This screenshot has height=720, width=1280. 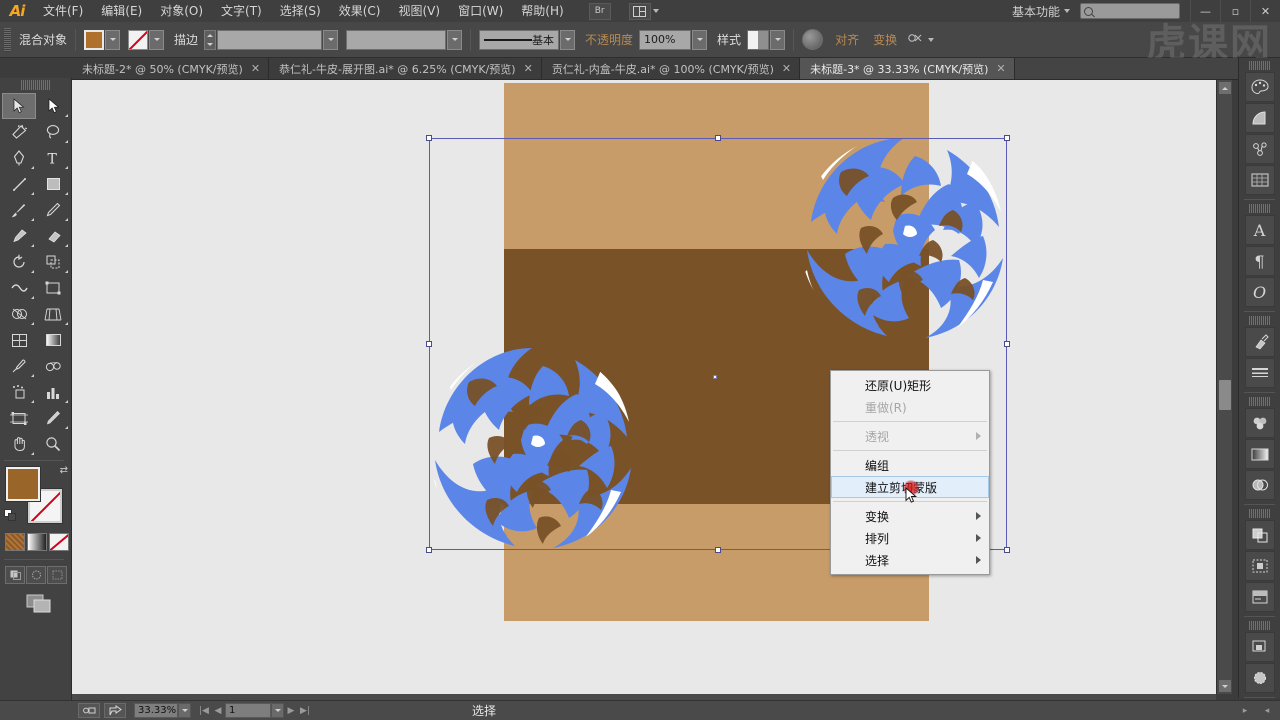 What do you see at coordinates (1259, 485) in the screenshot?
I see `transparency-panel-icon` at bounding box center [1259, 485].